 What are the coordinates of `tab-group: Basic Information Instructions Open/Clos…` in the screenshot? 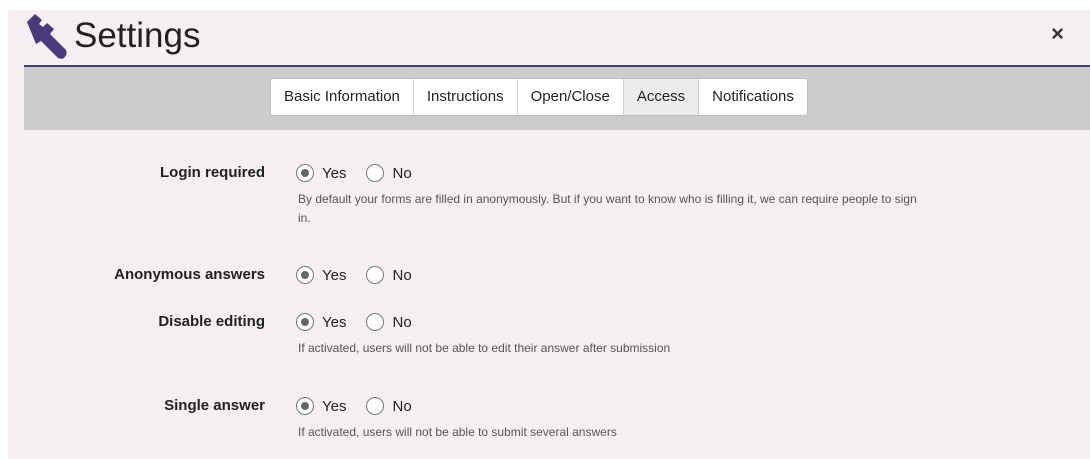 It's located at (539, 97).